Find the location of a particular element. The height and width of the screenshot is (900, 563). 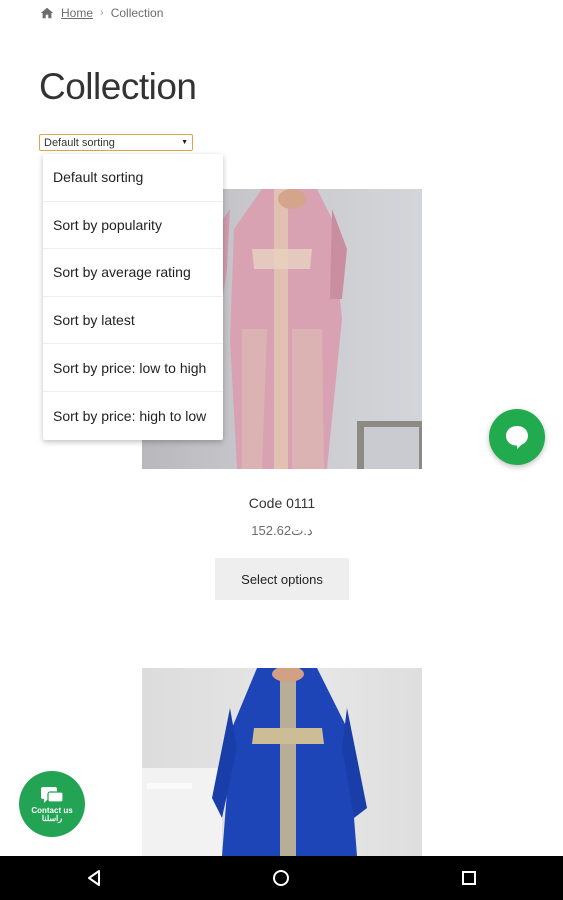

chat-button is located at coordinates (517, 437).